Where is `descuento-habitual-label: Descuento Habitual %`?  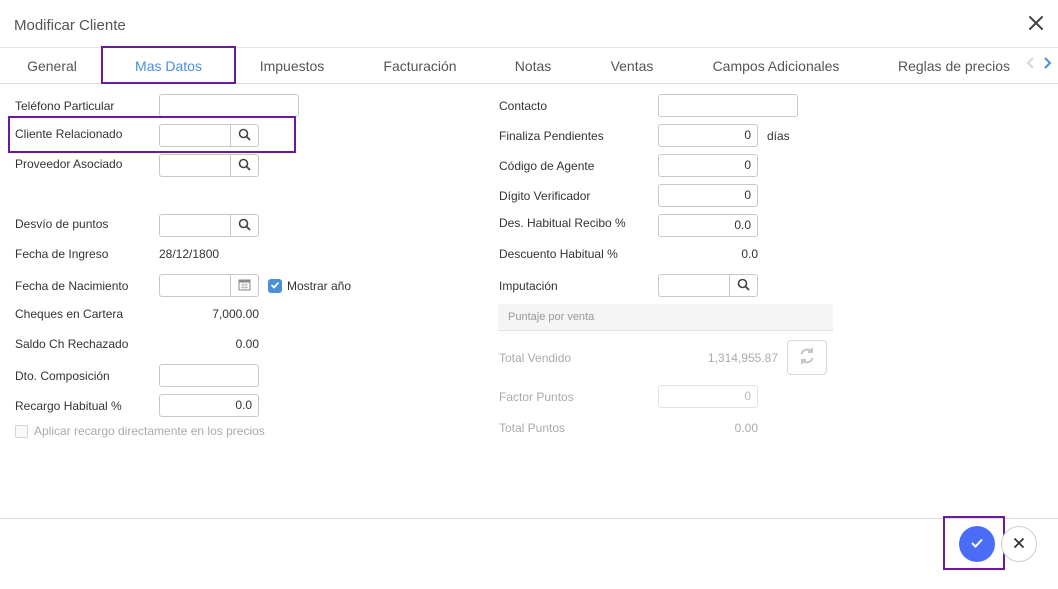
descuento-habitual-label: Descuento Habitual % is located at coordinates (558, 254).